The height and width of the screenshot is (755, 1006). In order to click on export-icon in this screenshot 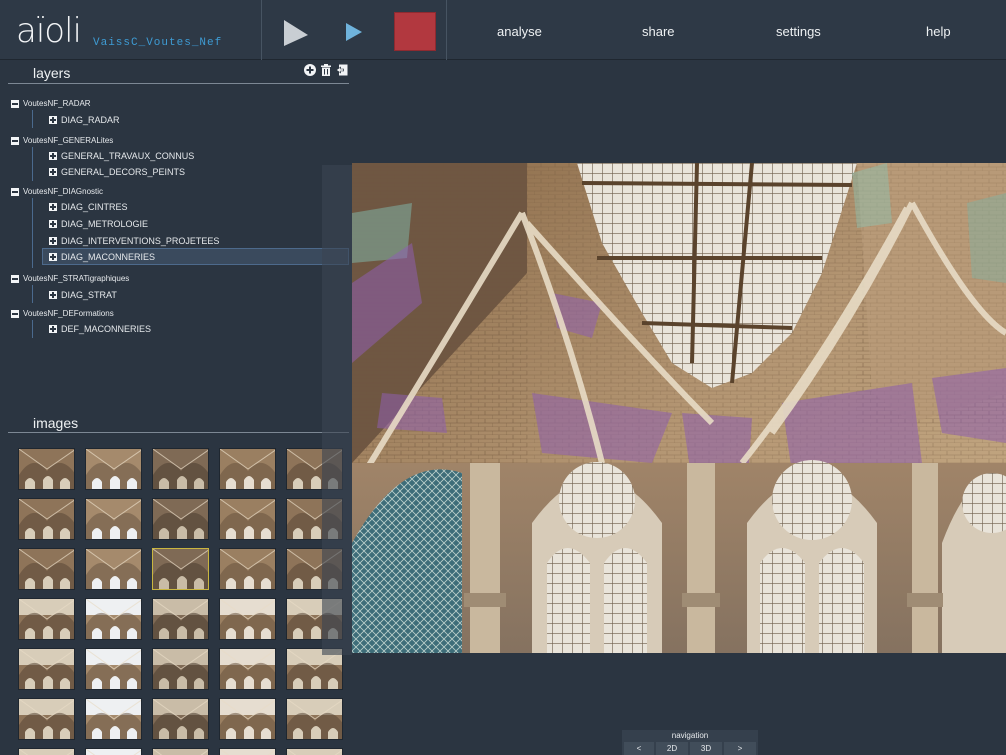, I will do `click(342, 70)`.